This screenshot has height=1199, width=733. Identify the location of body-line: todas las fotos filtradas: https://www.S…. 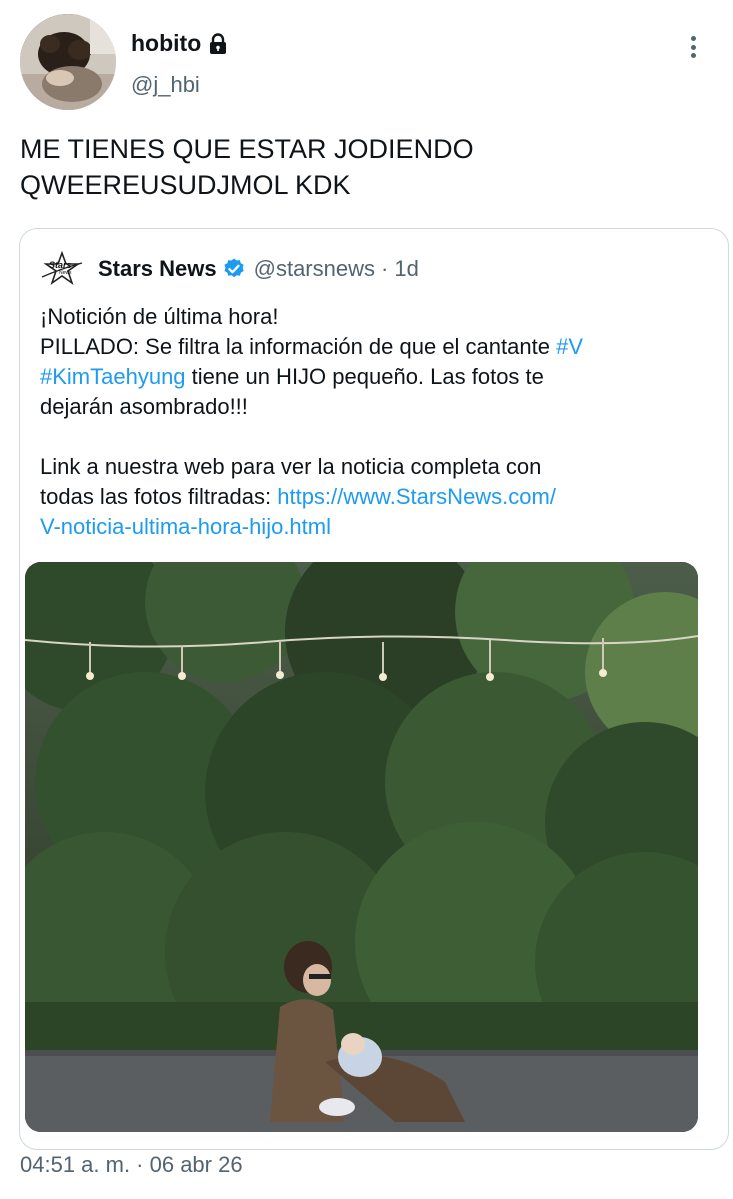
(375, 497).